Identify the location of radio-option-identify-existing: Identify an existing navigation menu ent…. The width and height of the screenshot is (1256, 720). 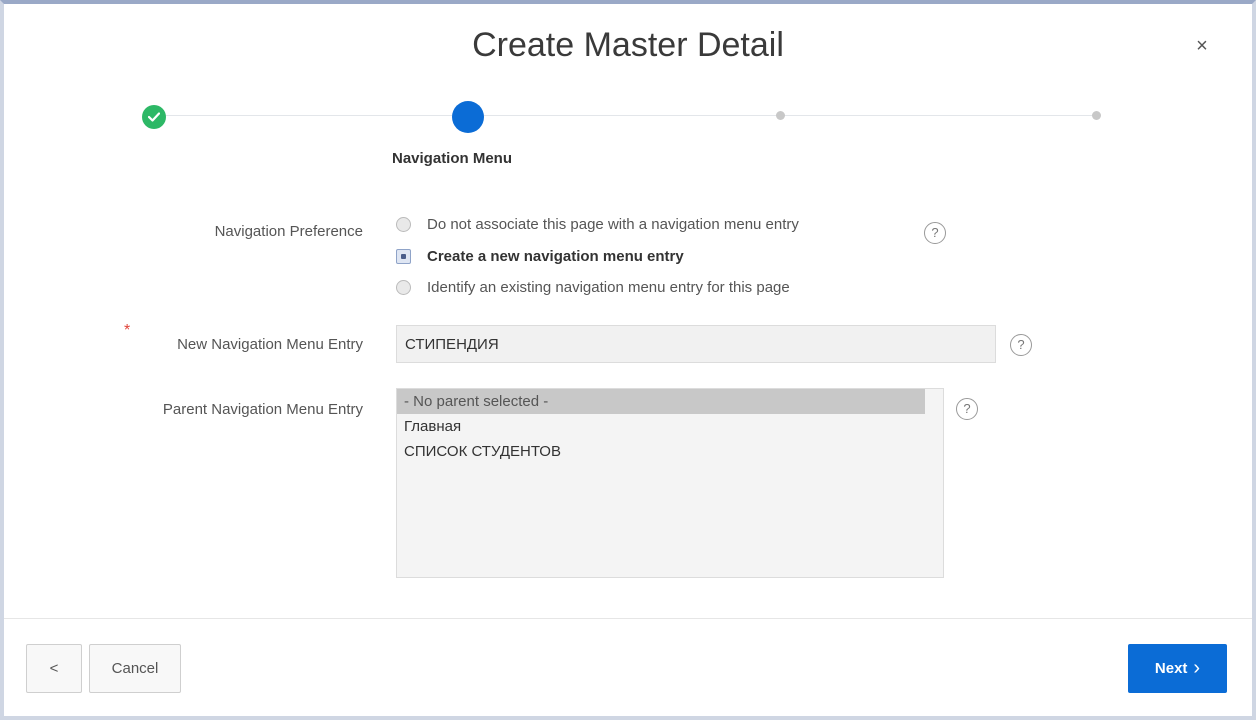
(593, 287).